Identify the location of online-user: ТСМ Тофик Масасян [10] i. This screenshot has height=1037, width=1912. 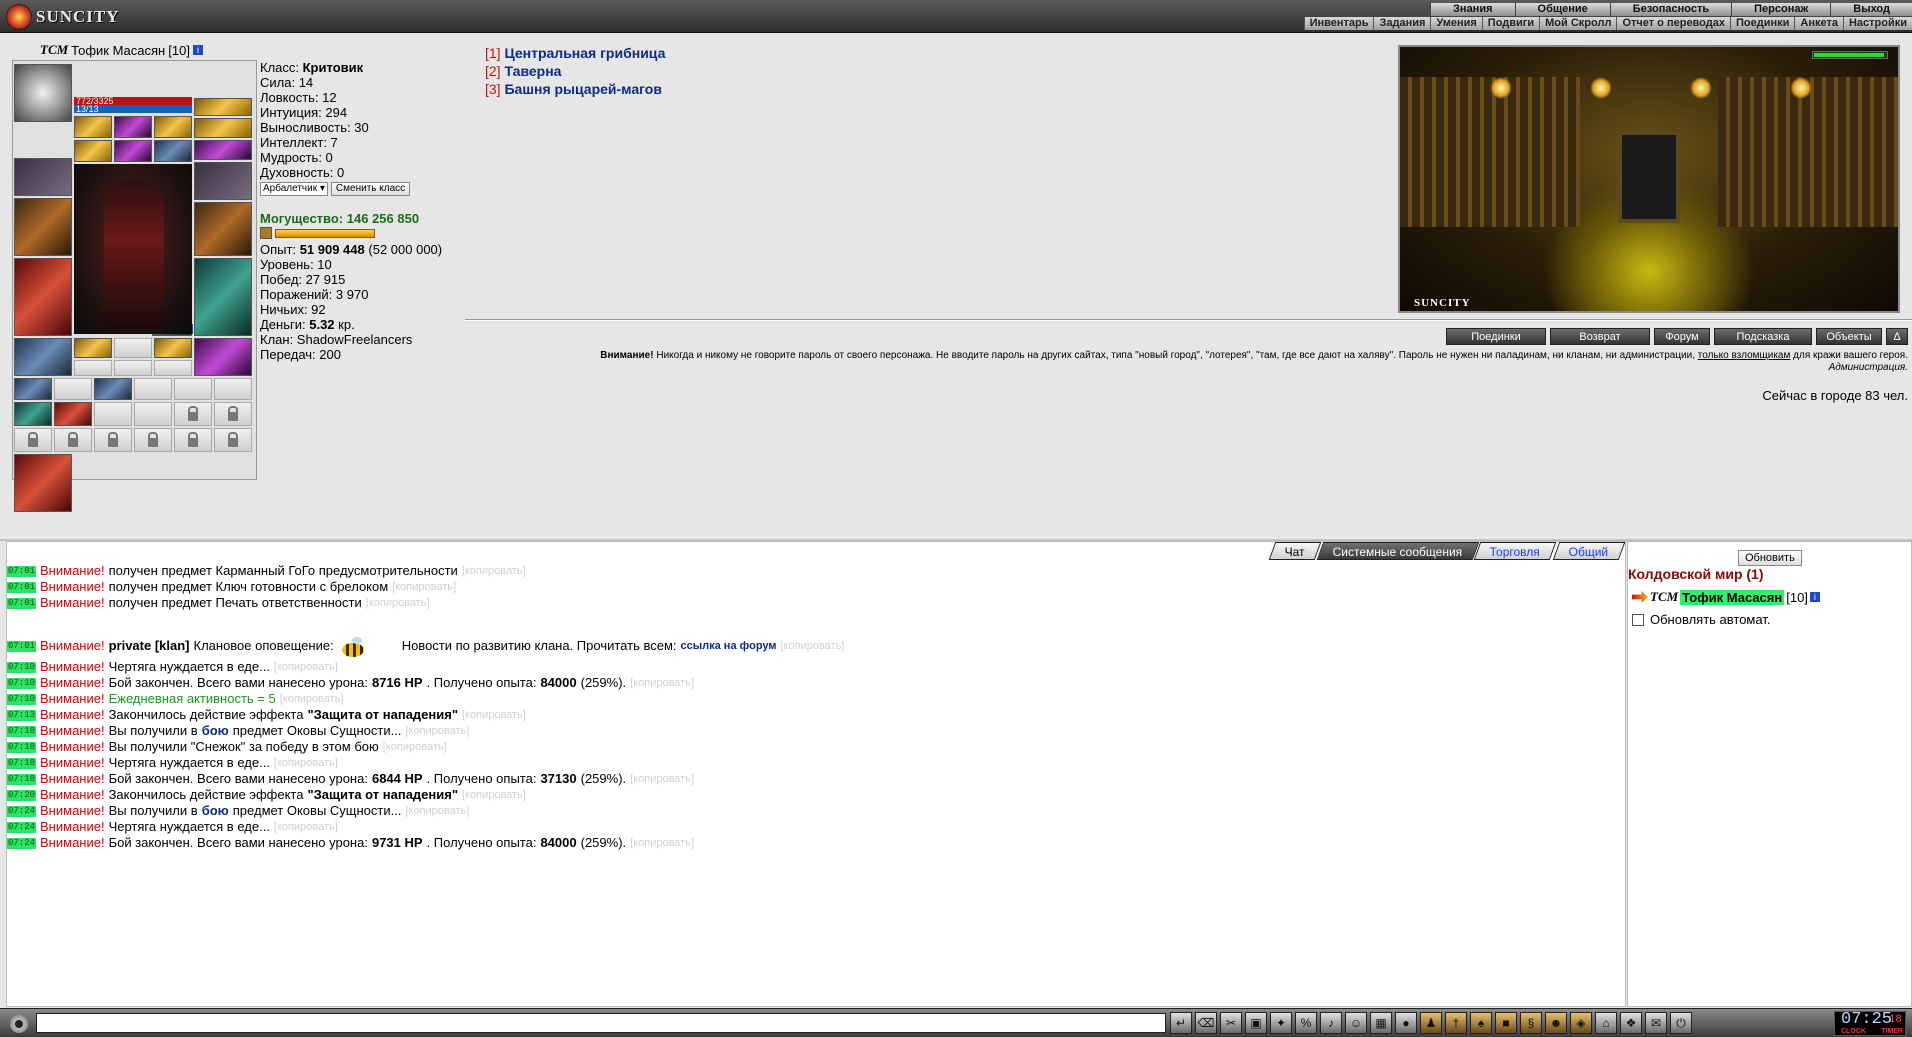
(1726, 597).